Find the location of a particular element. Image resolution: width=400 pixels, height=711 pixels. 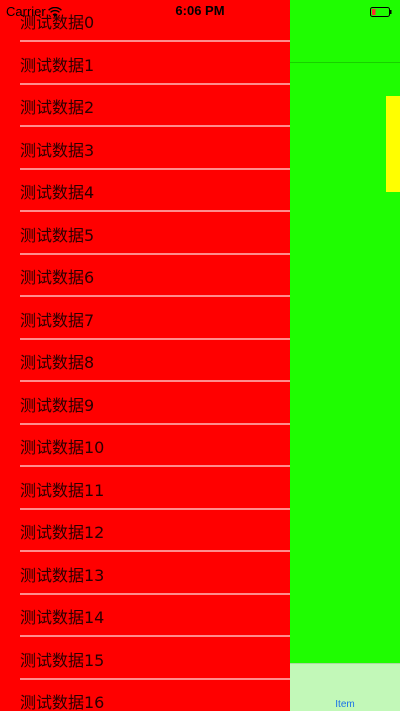

yellow-view is located at coordinates (393, 144).